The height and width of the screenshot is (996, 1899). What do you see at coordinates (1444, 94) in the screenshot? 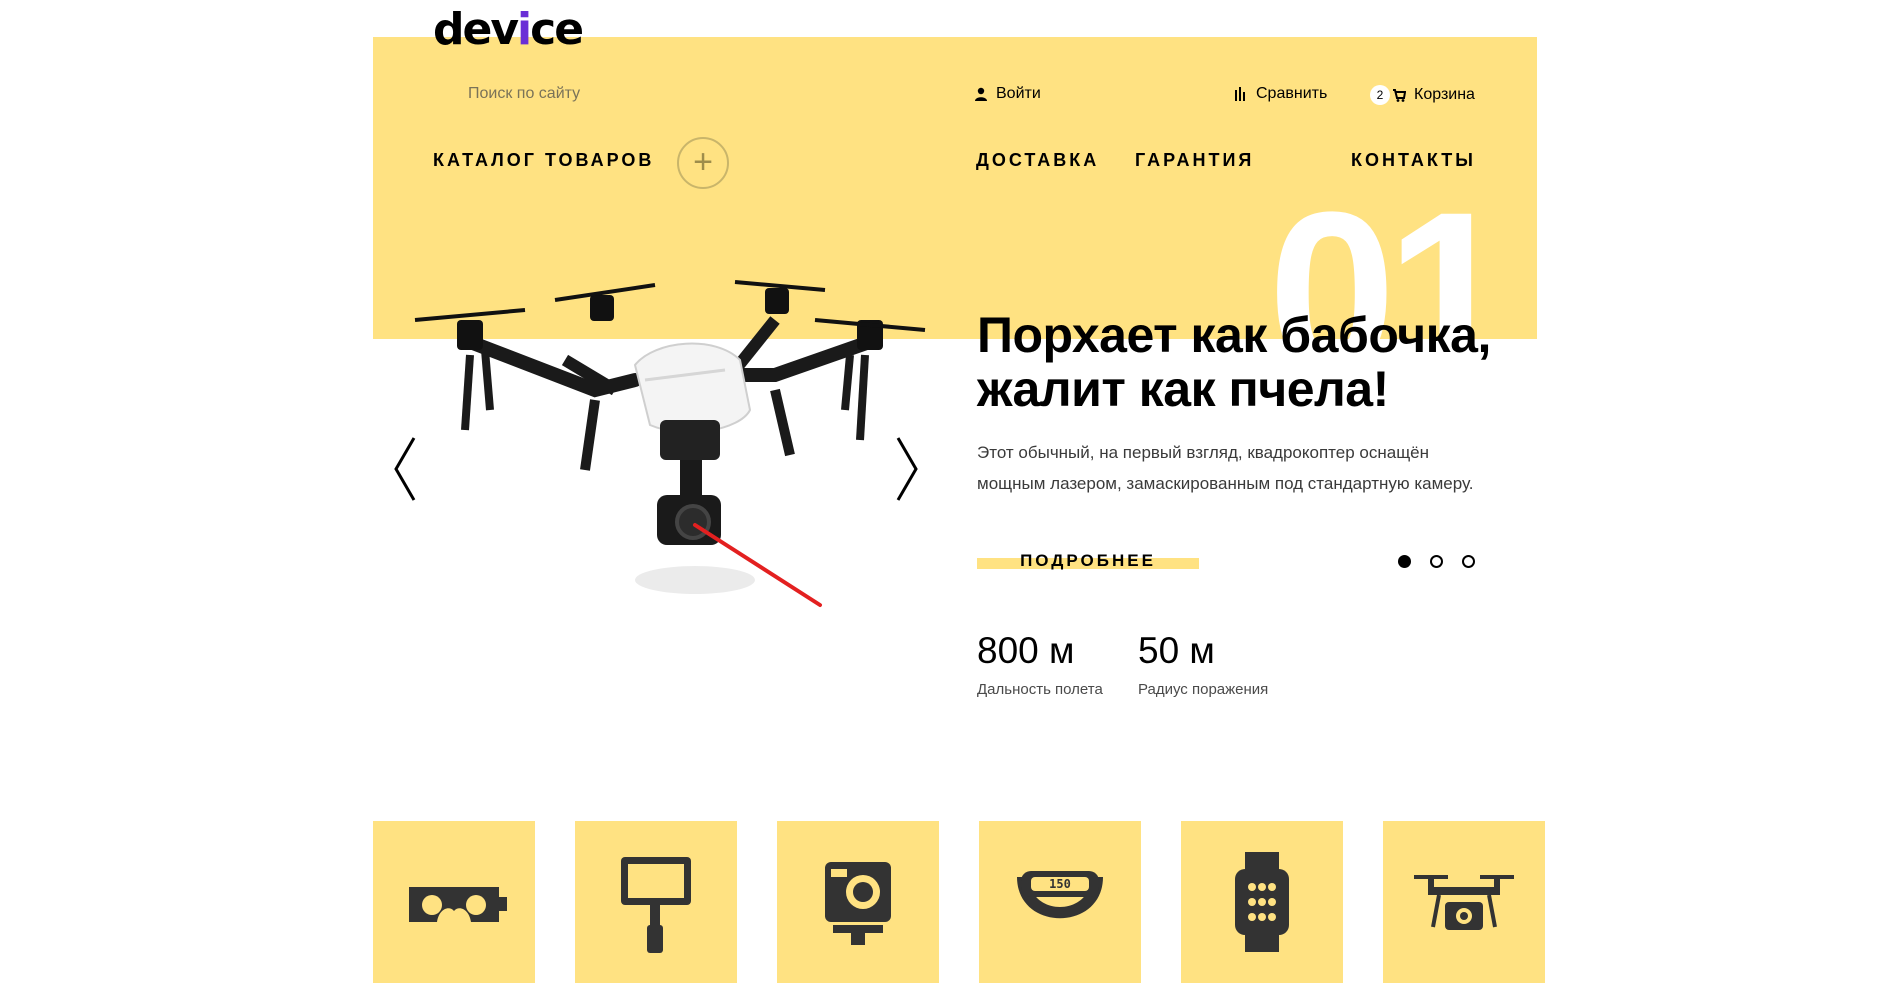
I see `cart-label: Корзина` at bounding box center [1444, 94].